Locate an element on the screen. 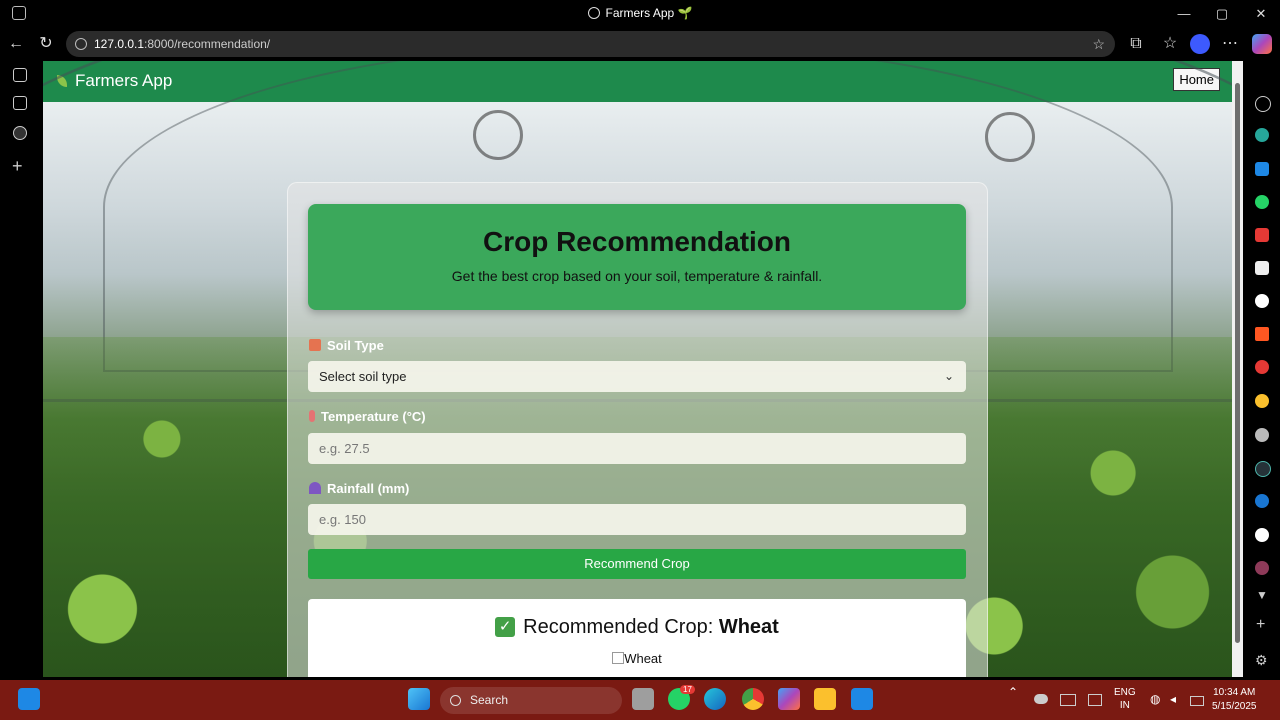 The height and width of the screenshot is (720, 1280). address-bar: 127.0.0.1:8000/recommendation/ ☆ is located at coordinates (590, 44).